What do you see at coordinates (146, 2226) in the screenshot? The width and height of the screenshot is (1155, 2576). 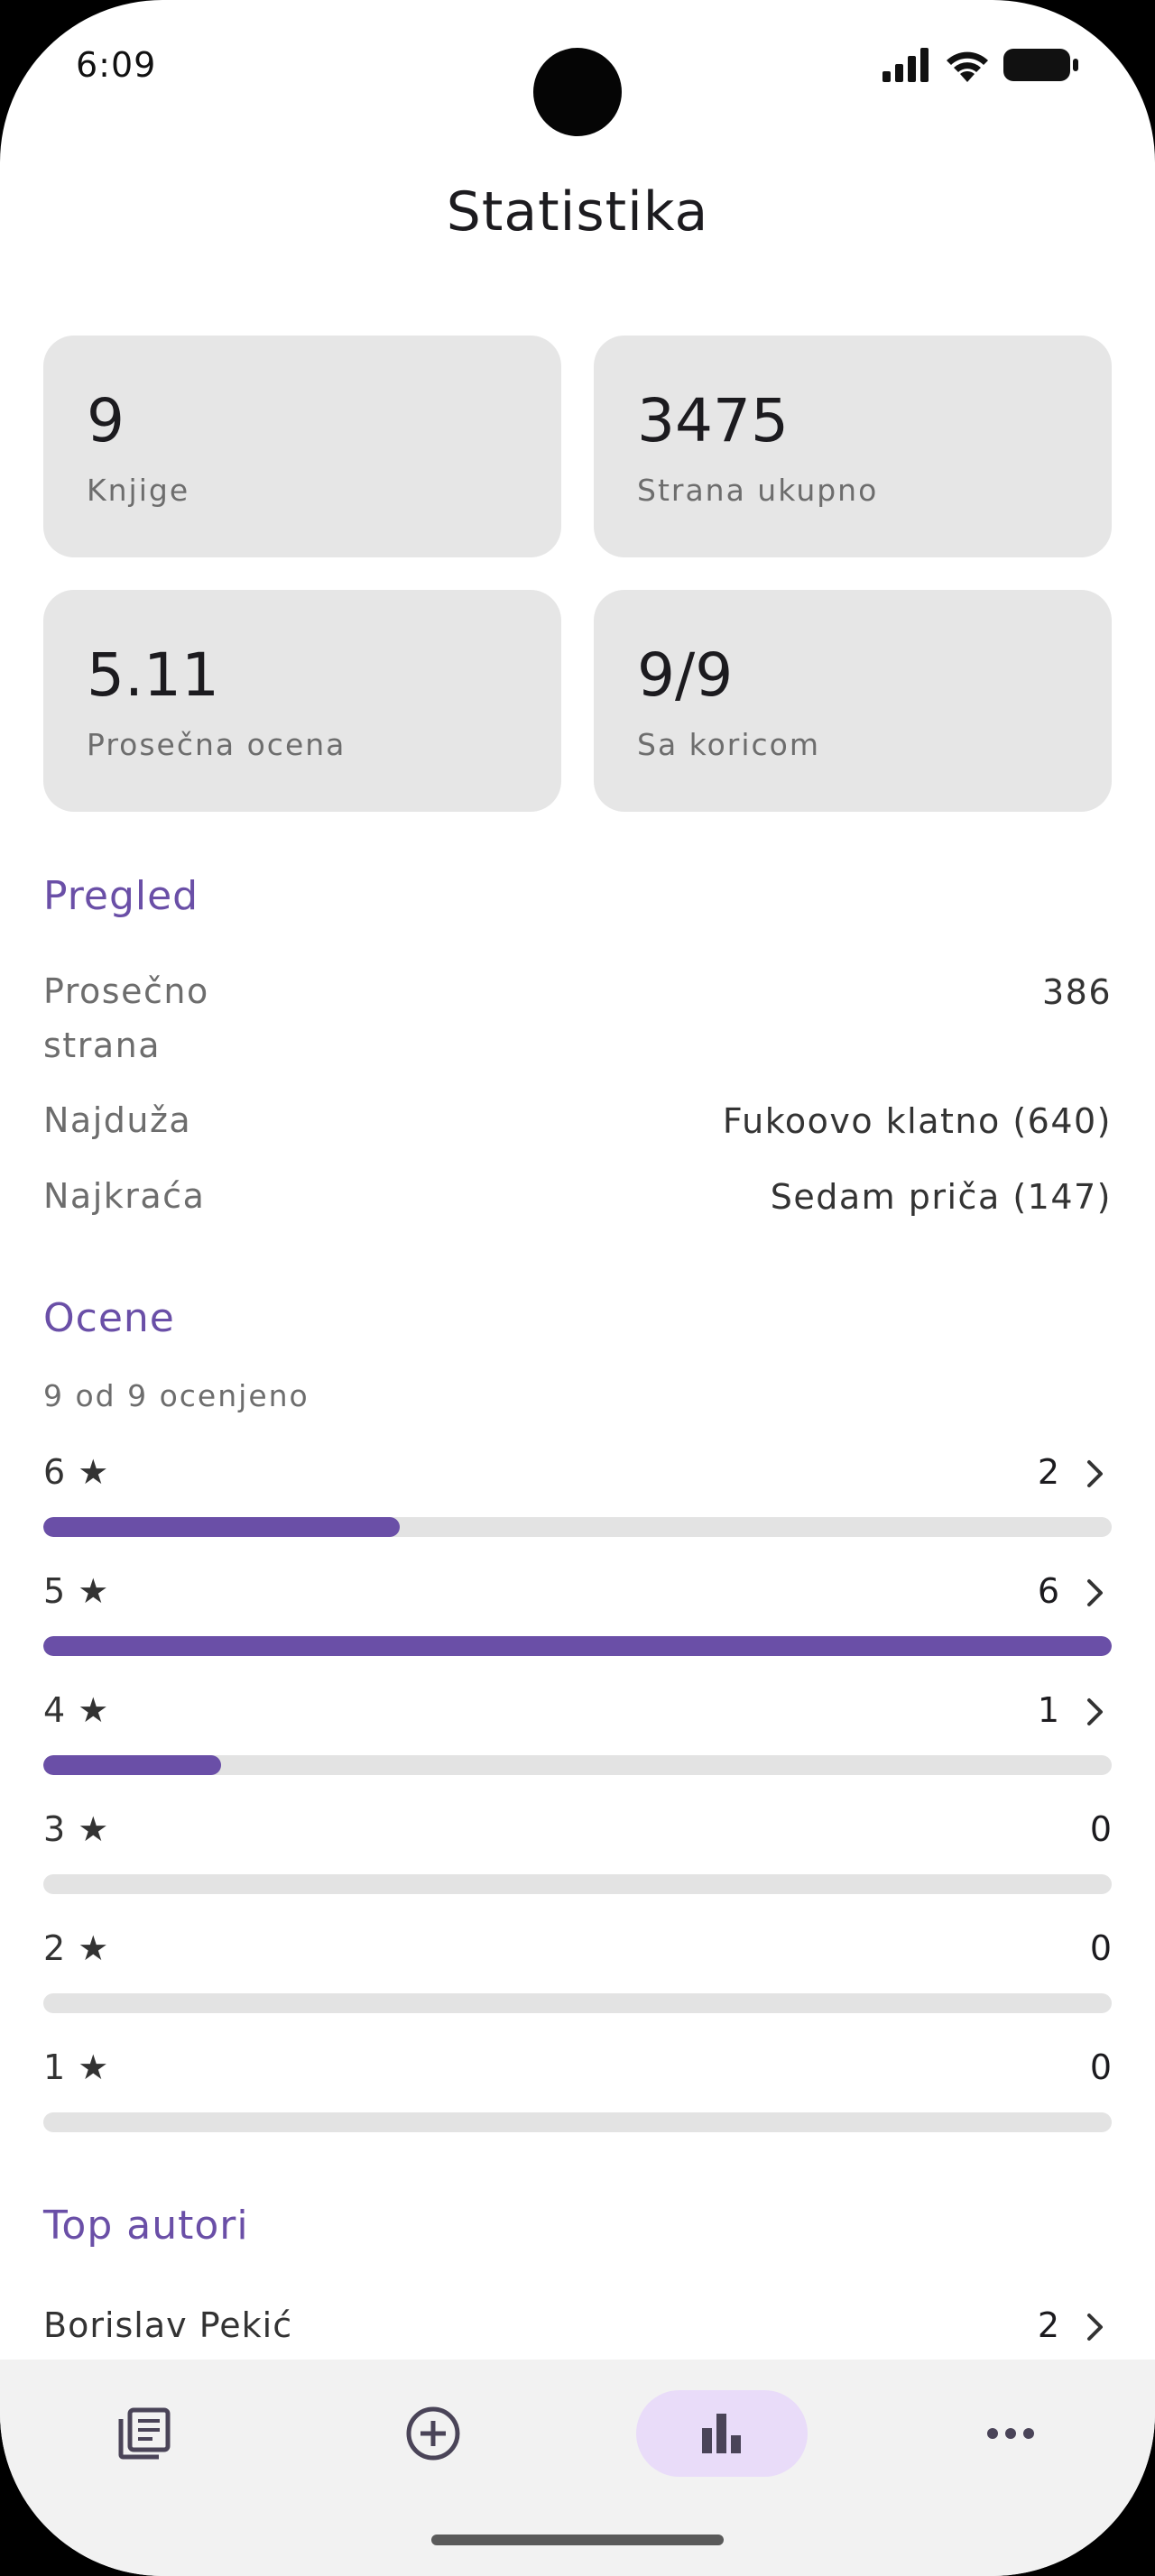 I see `section-title-top-authors: Top autori` at bounding box center [146, 2226].